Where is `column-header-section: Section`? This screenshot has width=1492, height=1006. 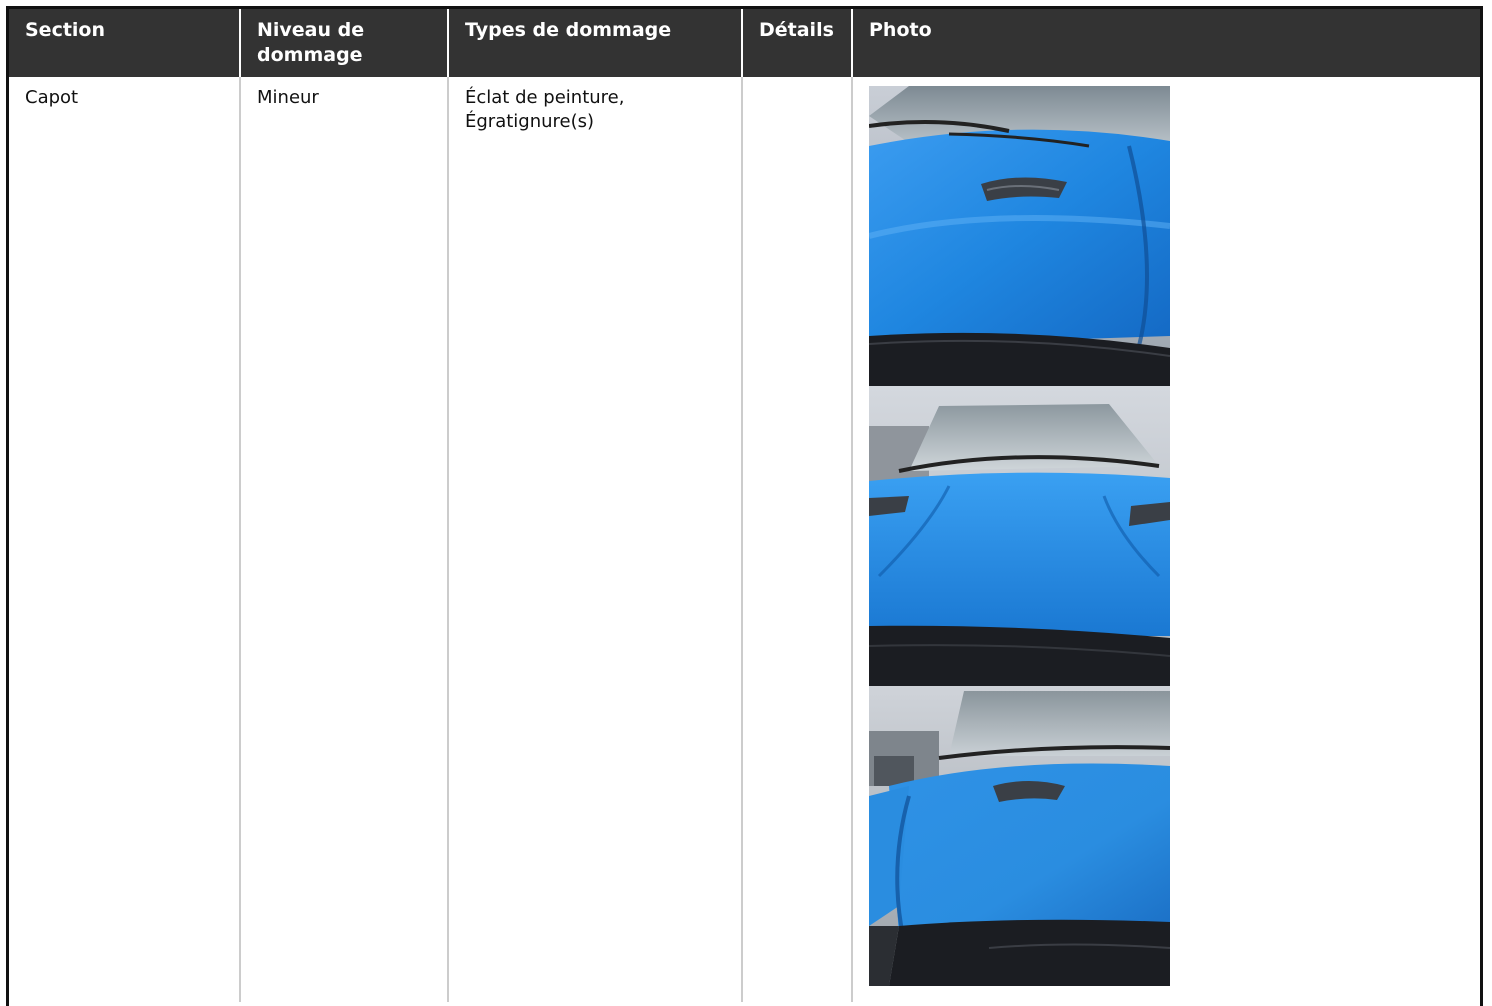 column-header-section: Section is located at coordinates (125, 43).